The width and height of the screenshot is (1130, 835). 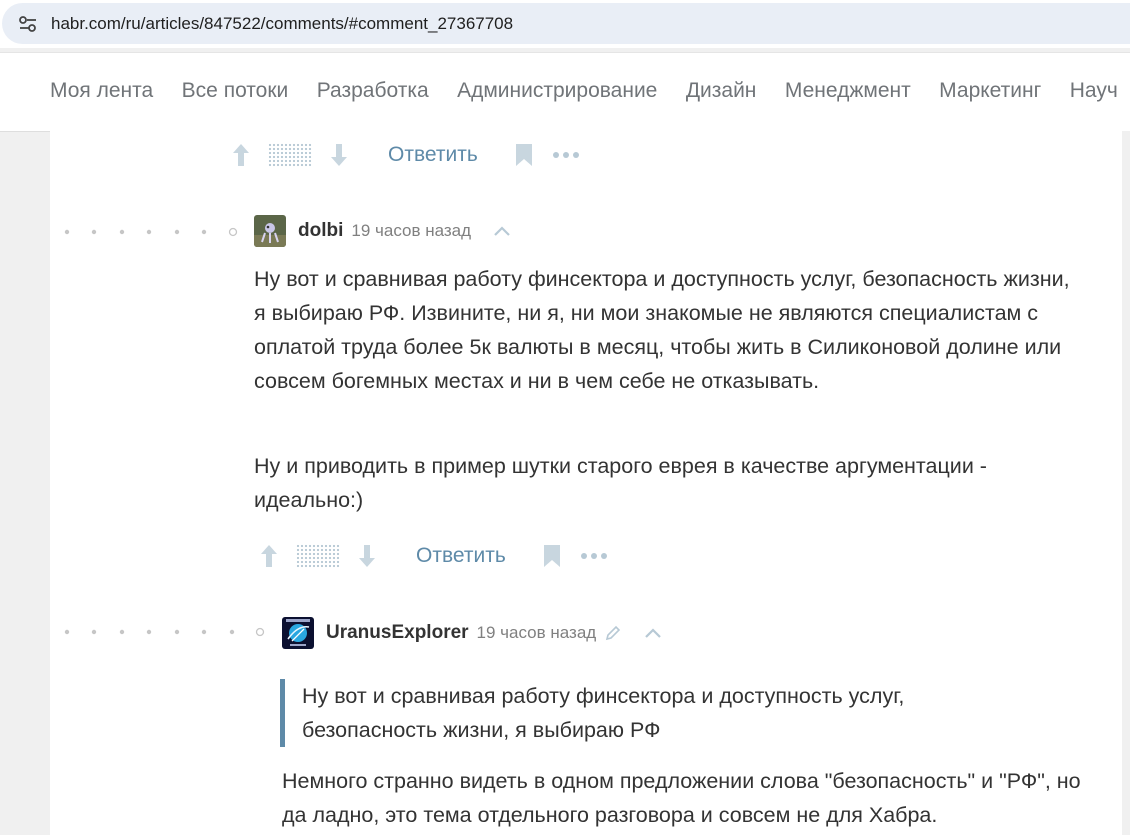 What do you see at coordinates (721, 91) in the screenshot?
I see `nav-item-design: Дизайн` at bounding box center [721, 91].